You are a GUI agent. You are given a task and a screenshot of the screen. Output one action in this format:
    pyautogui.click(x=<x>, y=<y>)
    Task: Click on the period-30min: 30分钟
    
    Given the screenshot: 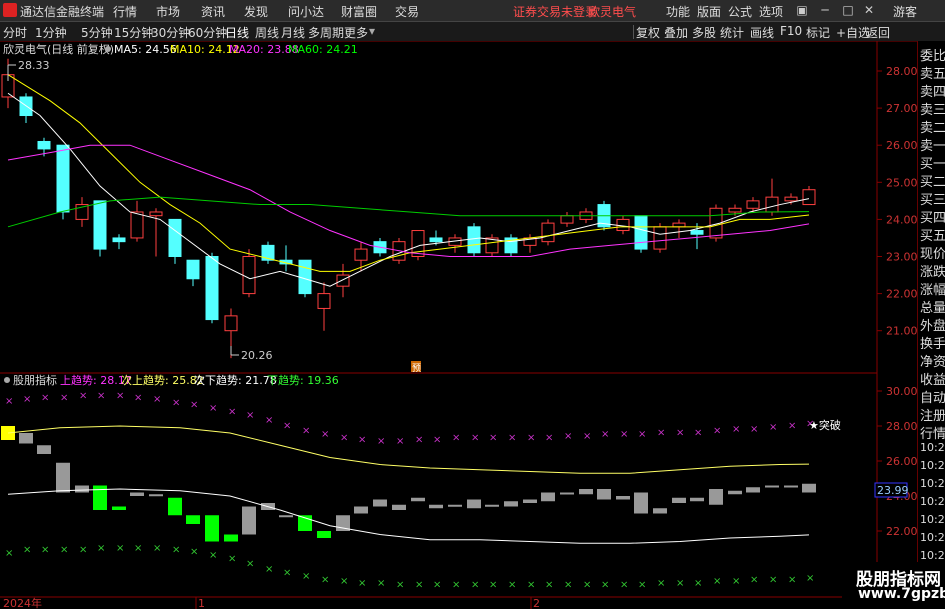 What is the action you would take?
    pyautogui.click(x=170, y=32)
    